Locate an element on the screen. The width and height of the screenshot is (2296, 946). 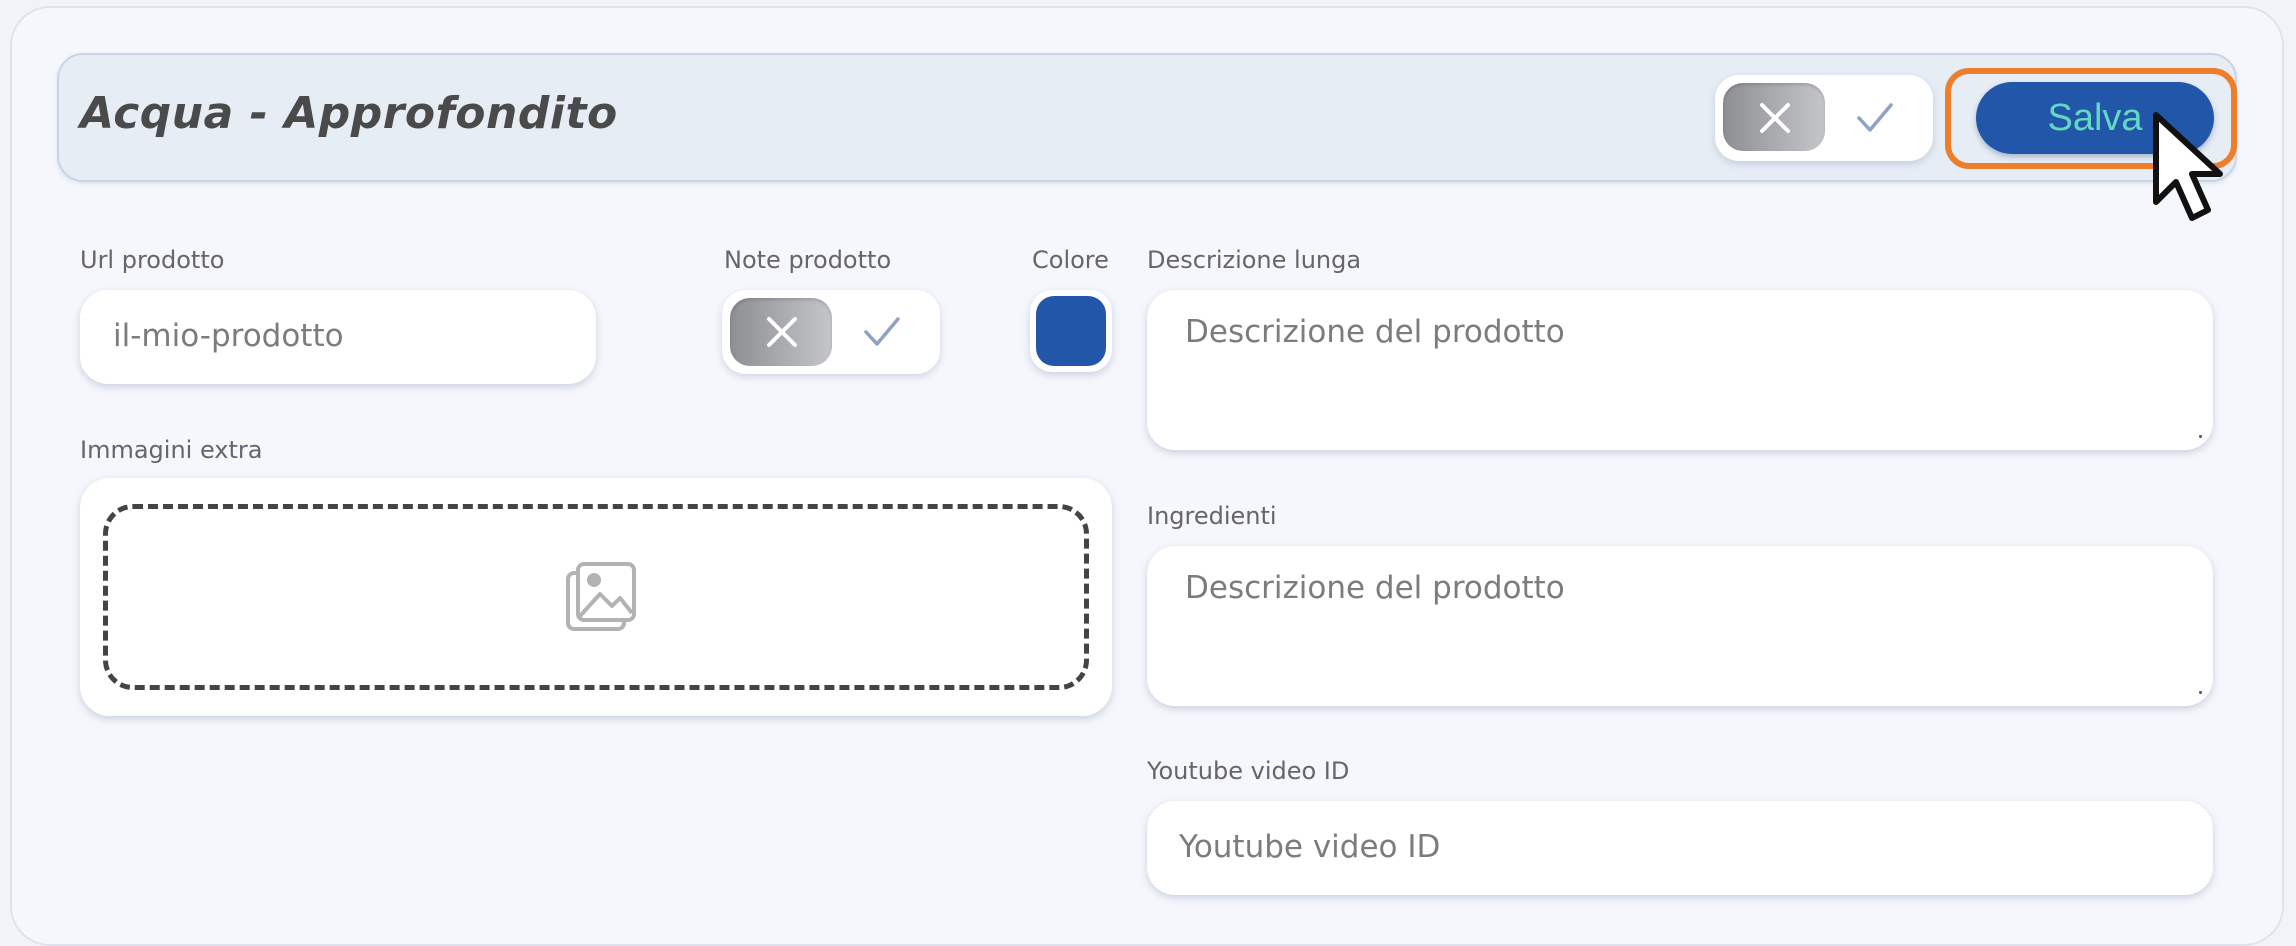
color-picker is located at coordinates (1071, 331).